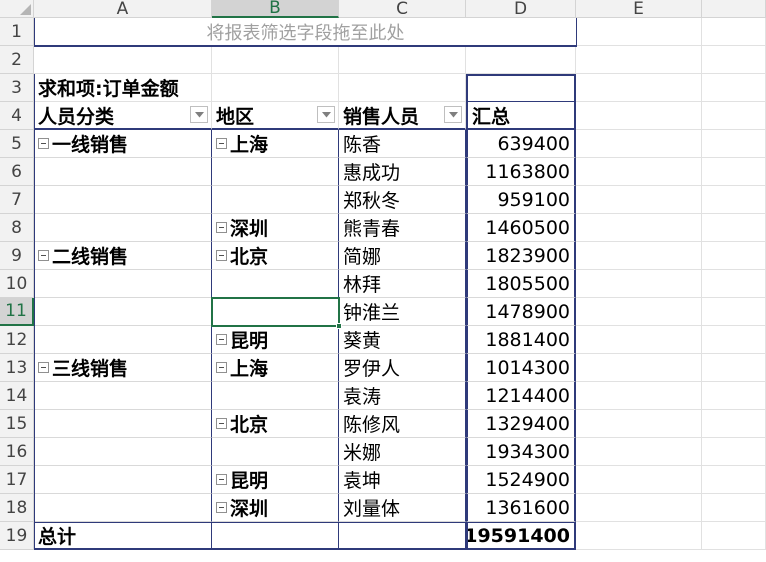  I want to click on row-header-14: 14, so click(17, 396).